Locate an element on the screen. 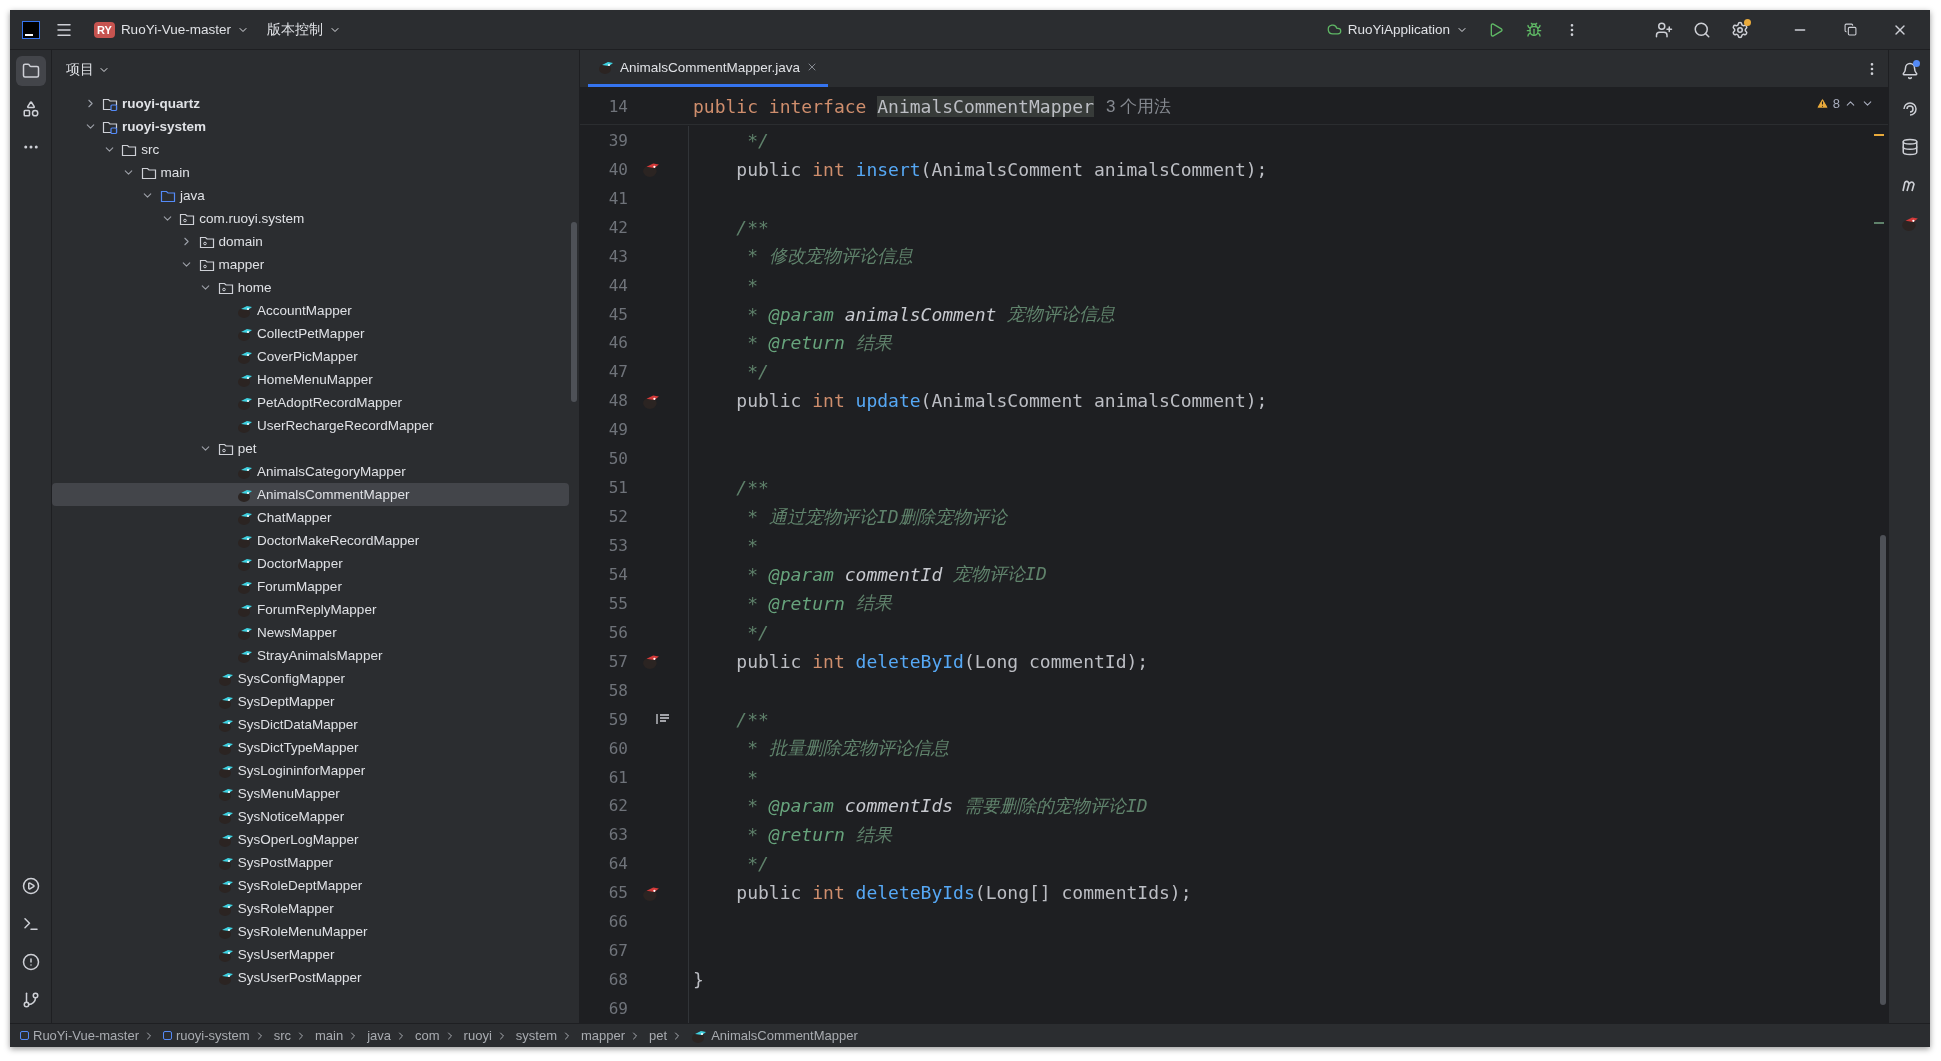 Image resolution: width=1941 pixels, height=1061 pixels. breadcrumb: mapper is located at coordinates (611, 1035).